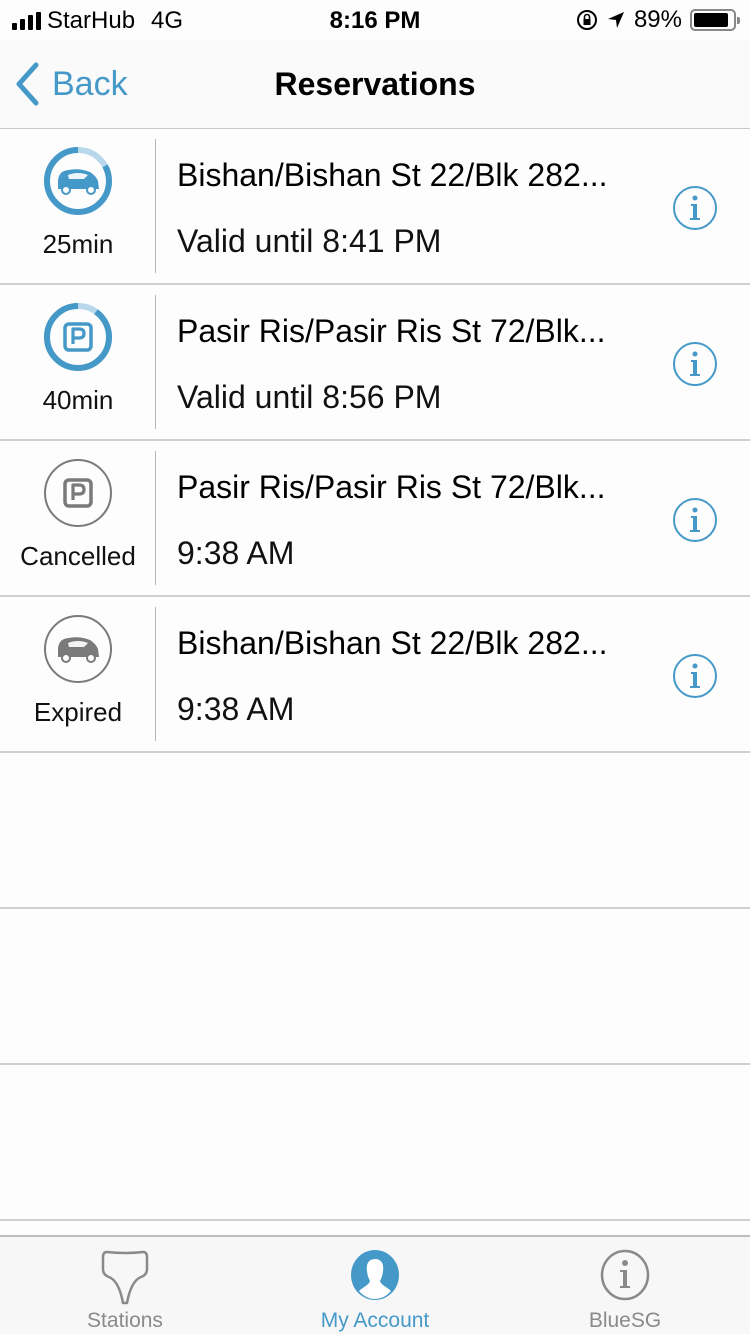  I want to click on reservation-time: Valid until 8:56 PM, so click(309, 397).